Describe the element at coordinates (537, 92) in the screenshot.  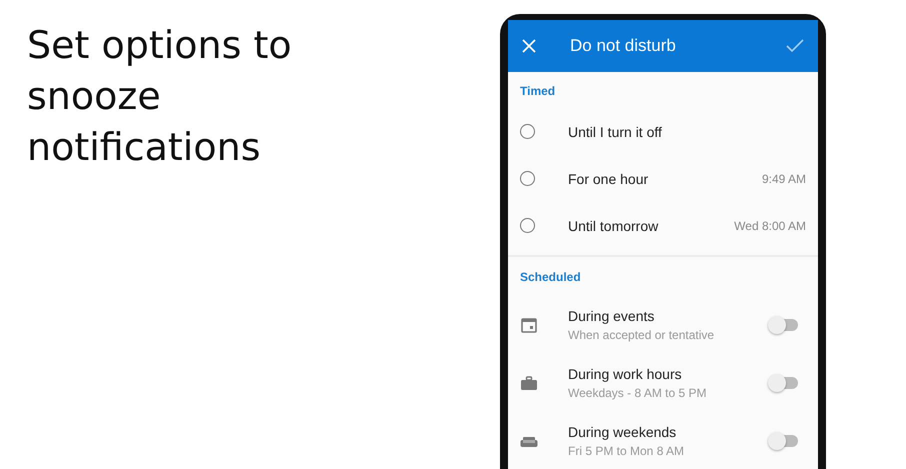
I see `section-header: Timed` at that location.